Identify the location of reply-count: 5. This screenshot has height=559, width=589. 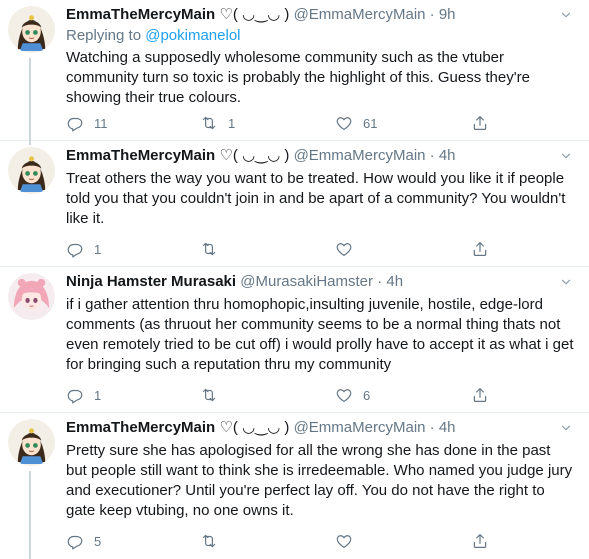
(98, 541).